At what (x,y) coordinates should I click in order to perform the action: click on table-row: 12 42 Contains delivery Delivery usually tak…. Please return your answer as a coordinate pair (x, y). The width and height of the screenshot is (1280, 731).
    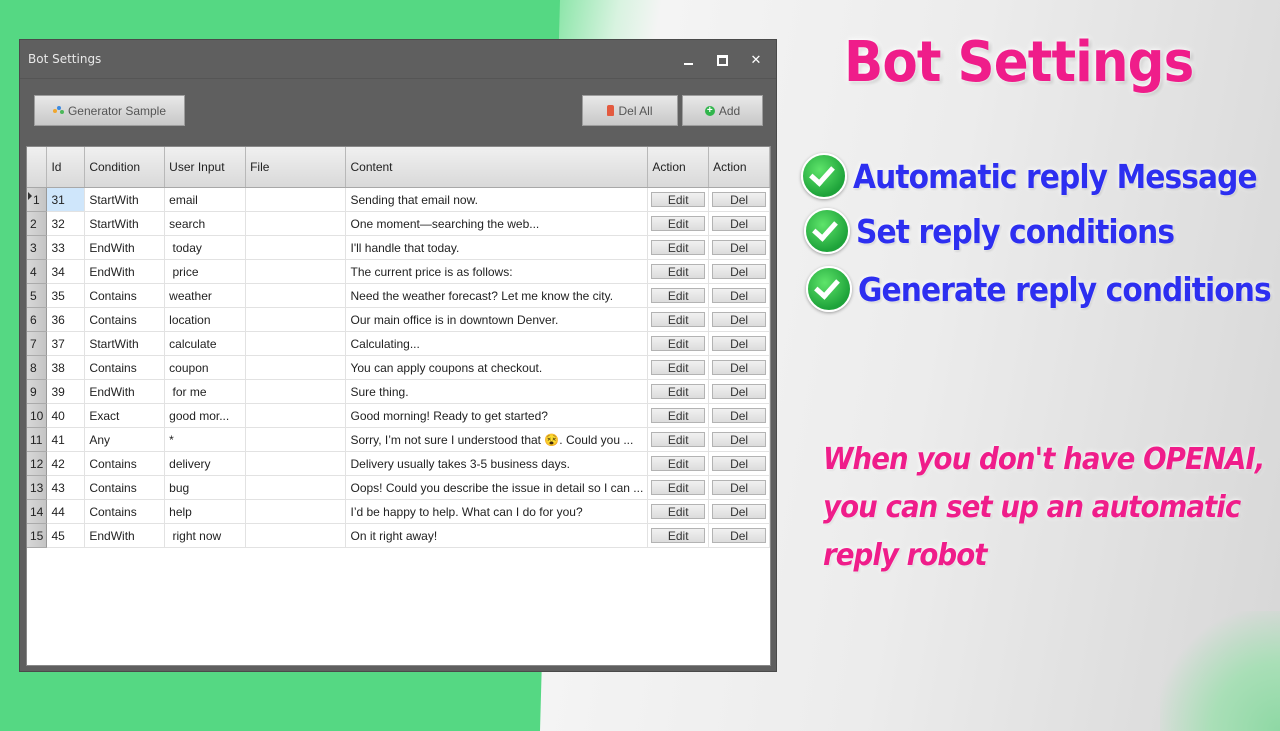
    Looking at the image, I should click on (398, 463).